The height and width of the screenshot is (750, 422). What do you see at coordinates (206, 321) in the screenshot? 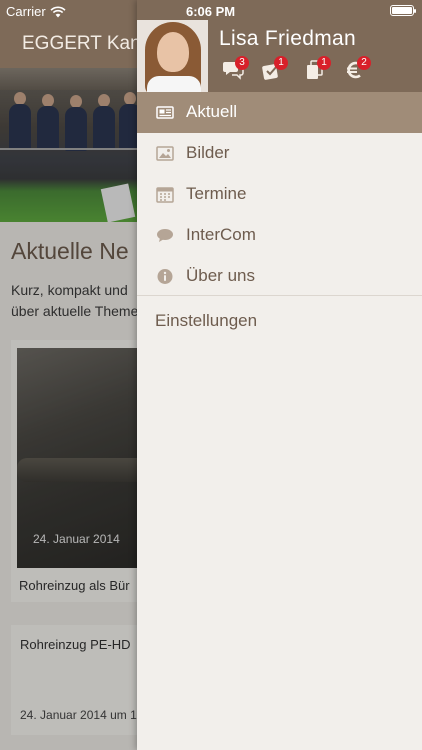
I see `settings-item: Einstellungen` at bounding box center [206, 321].